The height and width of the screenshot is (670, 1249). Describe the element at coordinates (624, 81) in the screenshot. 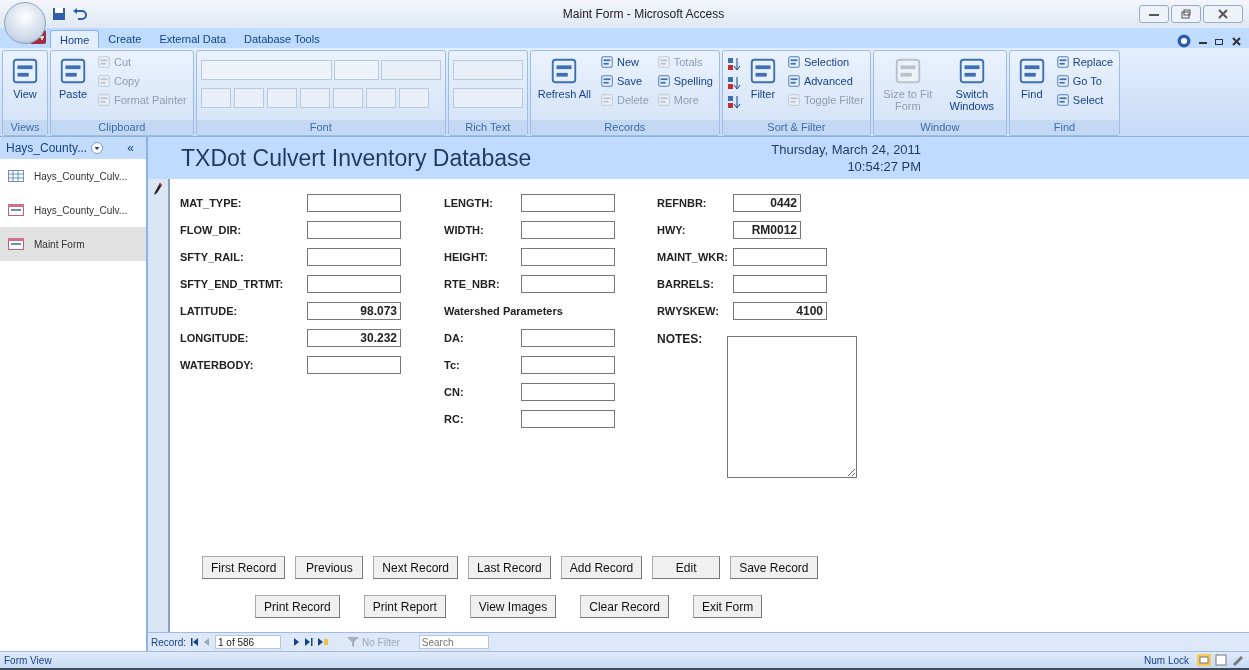

I see `ribbon-button: Save` at that location.